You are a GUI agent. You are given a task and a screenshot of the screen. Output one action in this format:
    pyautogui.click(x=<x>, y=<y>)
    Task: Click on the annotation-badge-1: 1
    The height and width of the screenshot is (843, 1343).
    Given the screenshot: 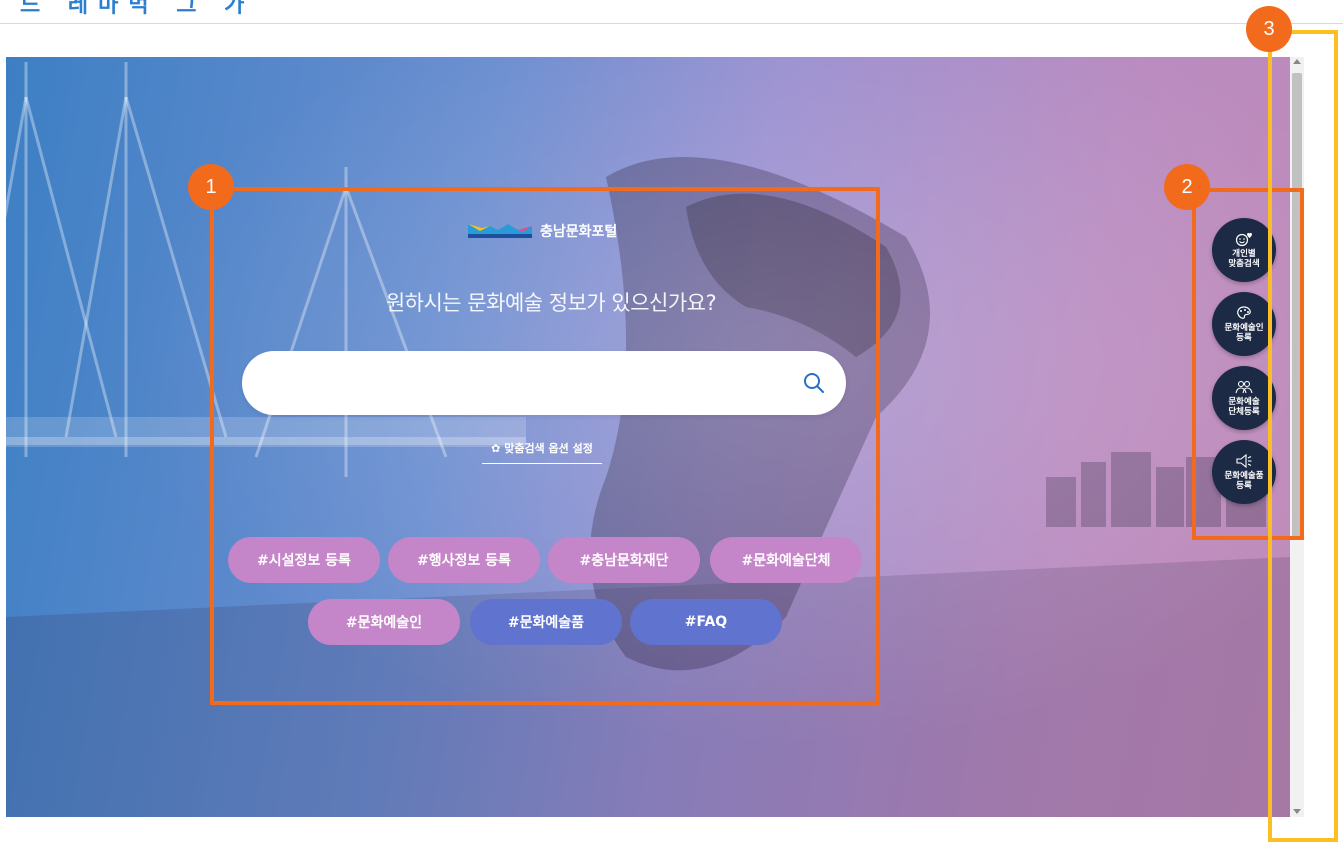 What is the action you would take?
    pyautogui.click(x=211, y=187)
    